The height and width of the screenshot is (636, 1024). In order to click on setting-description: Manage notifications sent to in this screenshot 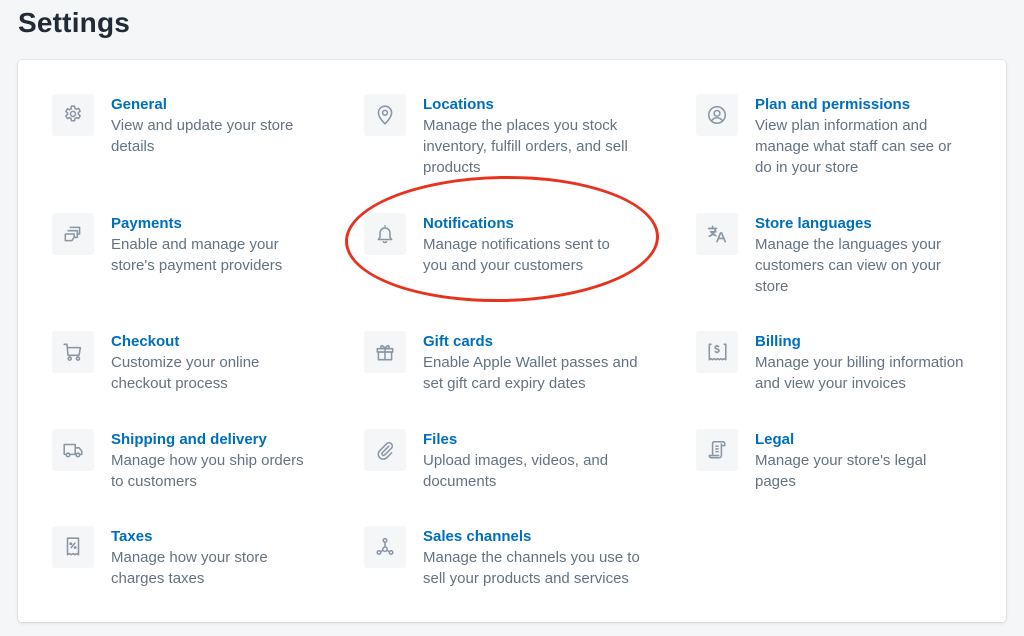, I will do `click(516, 244)`.